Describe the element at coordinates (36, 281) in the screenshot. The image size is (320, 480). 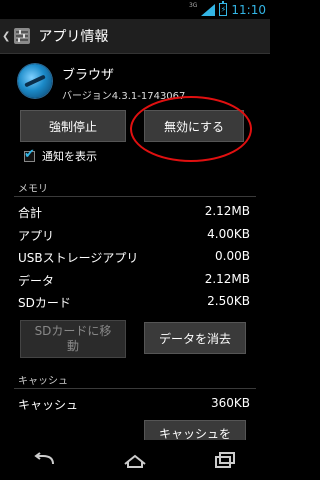
I see `storage-row-label: データ` at that location.